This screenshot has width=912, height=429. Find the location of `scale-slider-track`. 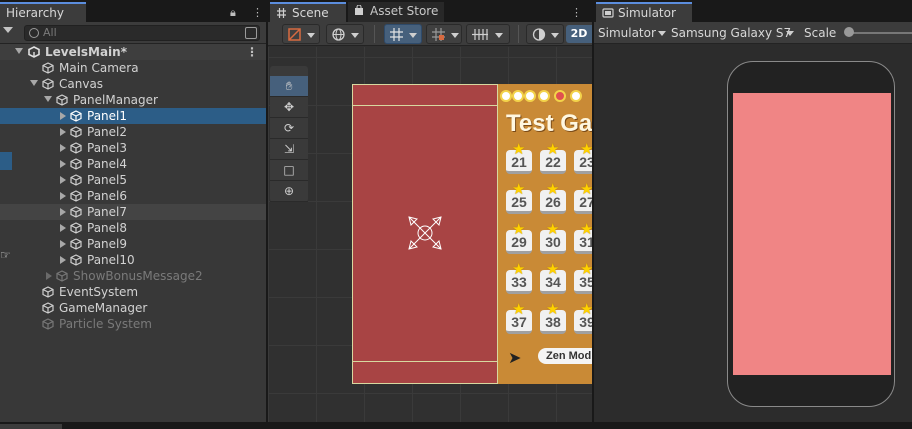

scale-slider-track is located at coordinates (879, 33).